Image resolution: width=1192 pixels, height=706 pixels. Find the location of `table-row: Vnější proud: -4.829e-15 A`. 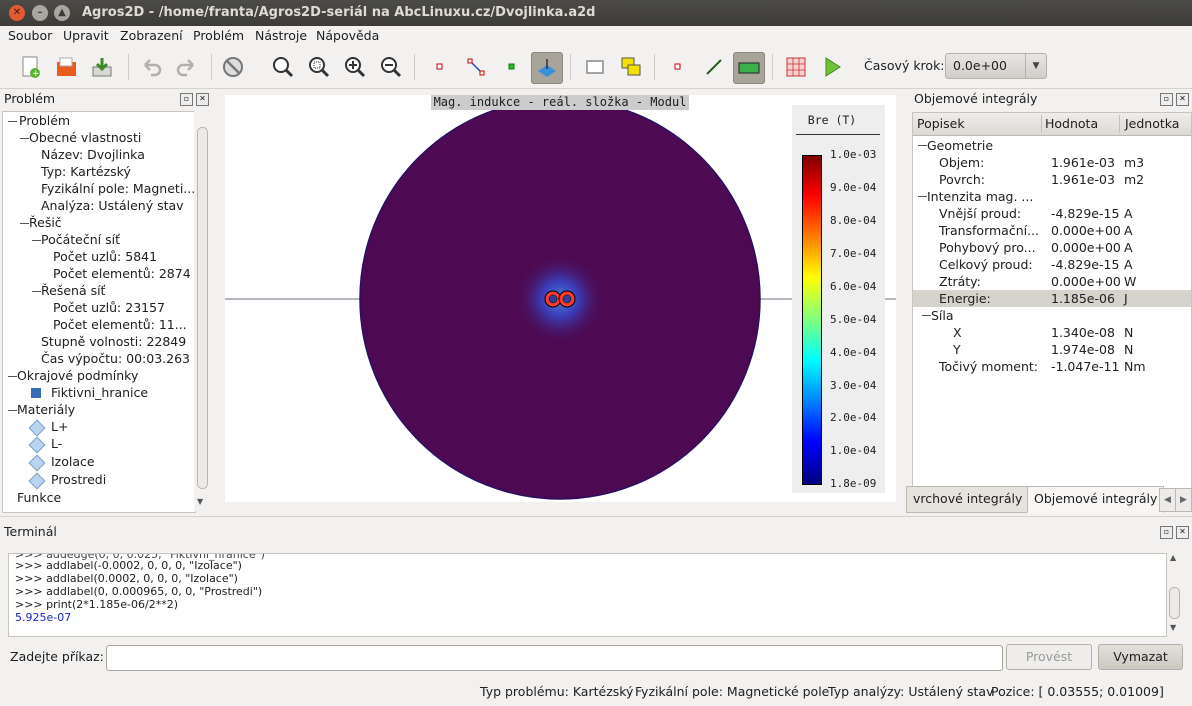

table-row: Vnější proud: -4.829e-15 A is located at coordinates (1052, 213).